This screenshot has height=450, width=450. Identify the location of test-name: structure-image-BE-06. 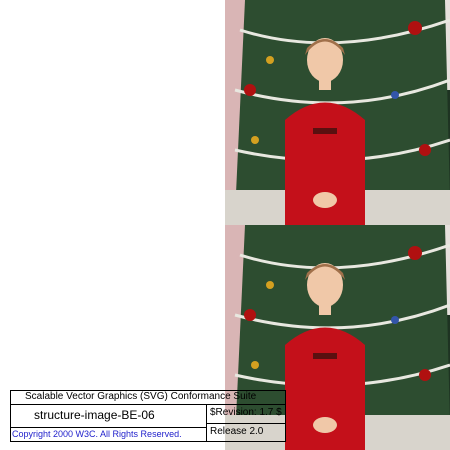
(94, 415).